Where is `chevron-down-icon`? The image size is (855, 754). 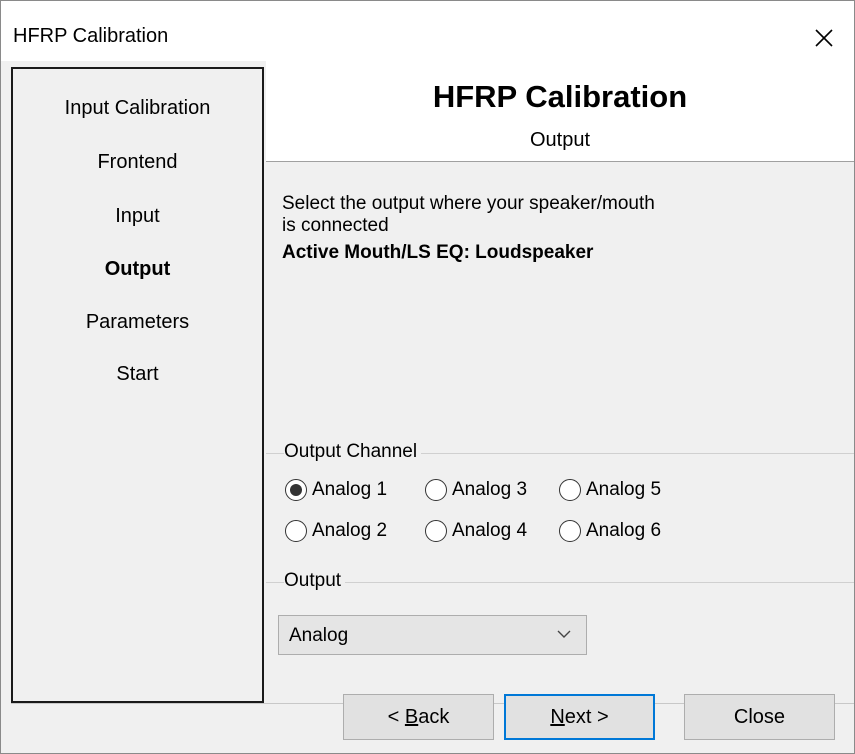
chevron-down-icon is located at coordinates (564, 634).